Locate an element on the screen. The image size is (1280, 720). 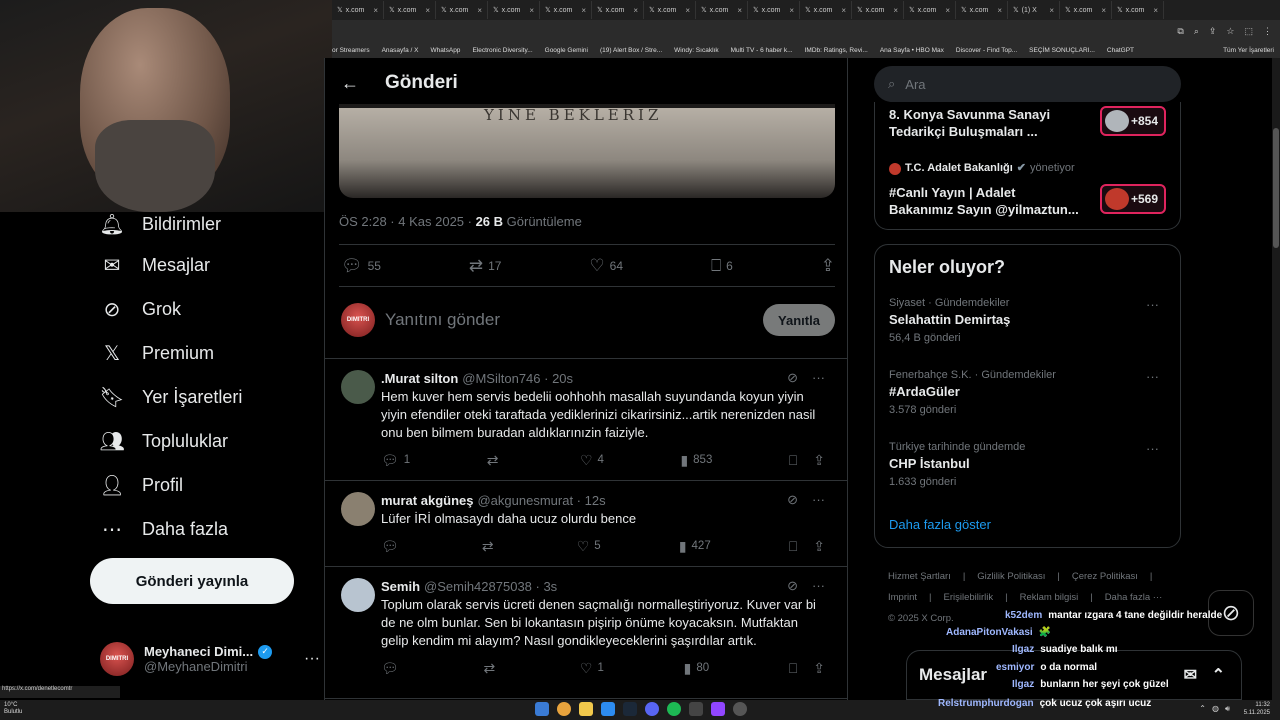
browser-tab: 𝕏 (1) X × is located at coordinates (1034, 10).